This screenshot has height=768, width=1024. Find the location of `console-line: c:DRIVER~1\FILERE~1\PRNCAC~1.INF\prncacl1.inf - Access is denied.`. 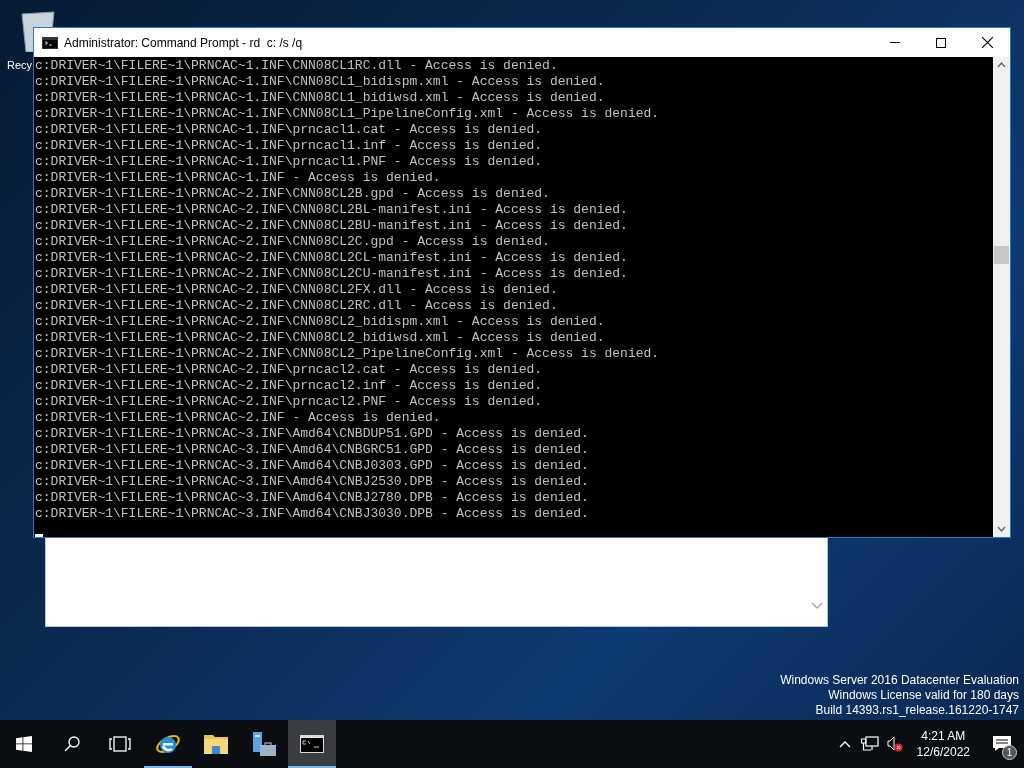

console-line: c:DRIVER~1\FILERE~1\PRNCAC~1.INF\prncacl1.inf - Access is denied. is located at coordinates (289, 146).